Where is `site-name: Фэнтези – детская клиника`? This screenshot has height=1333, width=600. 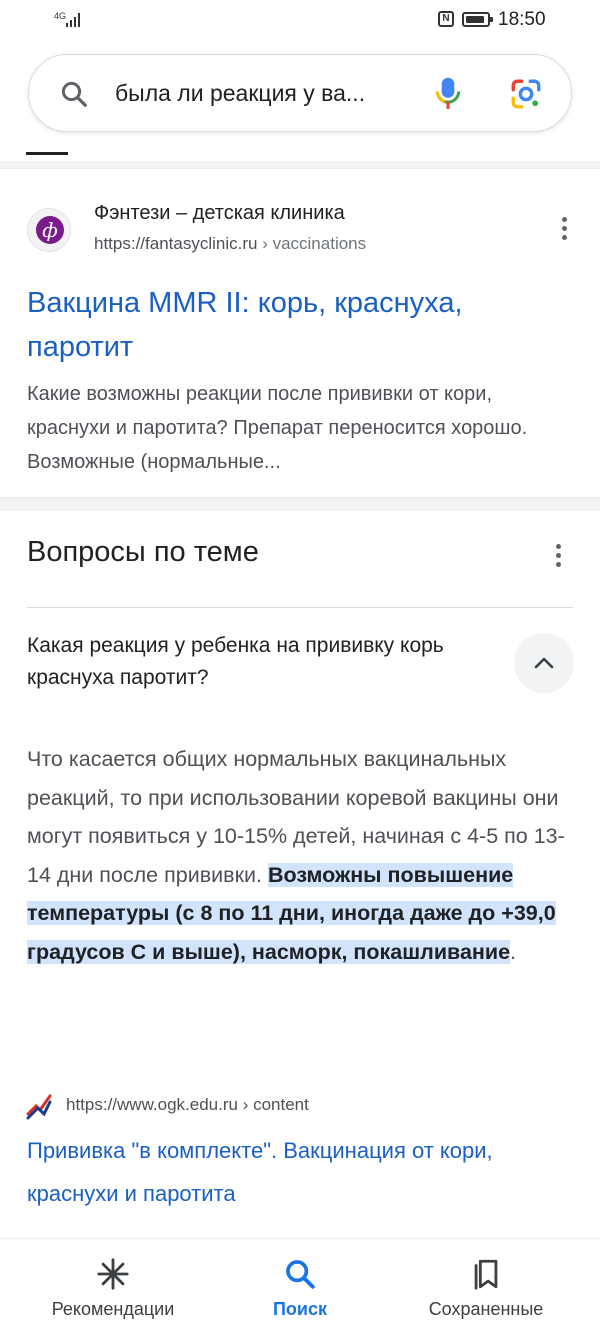
site-name: Фэнтези – детская клиника is located at coordinates (219, 213).